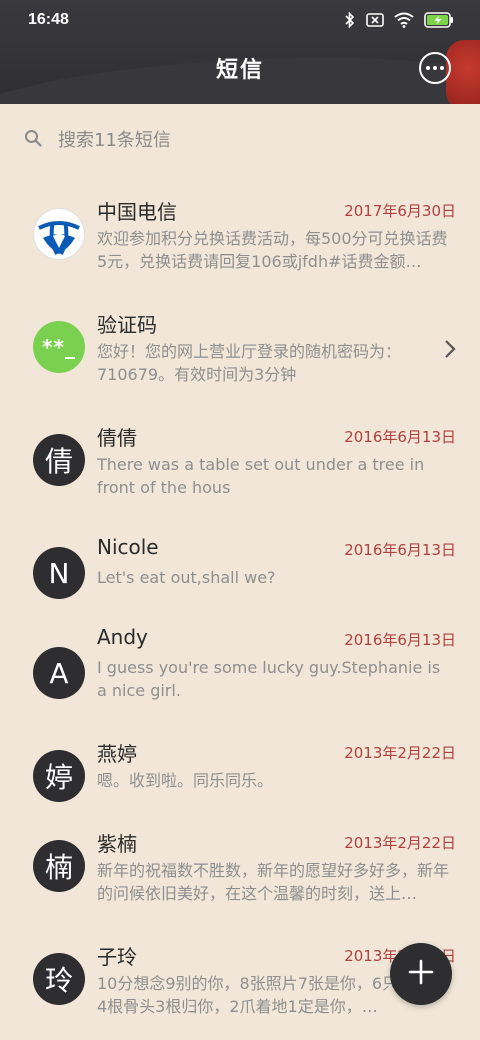  I want to click on contact-name: 验证码, so click(127, 325).